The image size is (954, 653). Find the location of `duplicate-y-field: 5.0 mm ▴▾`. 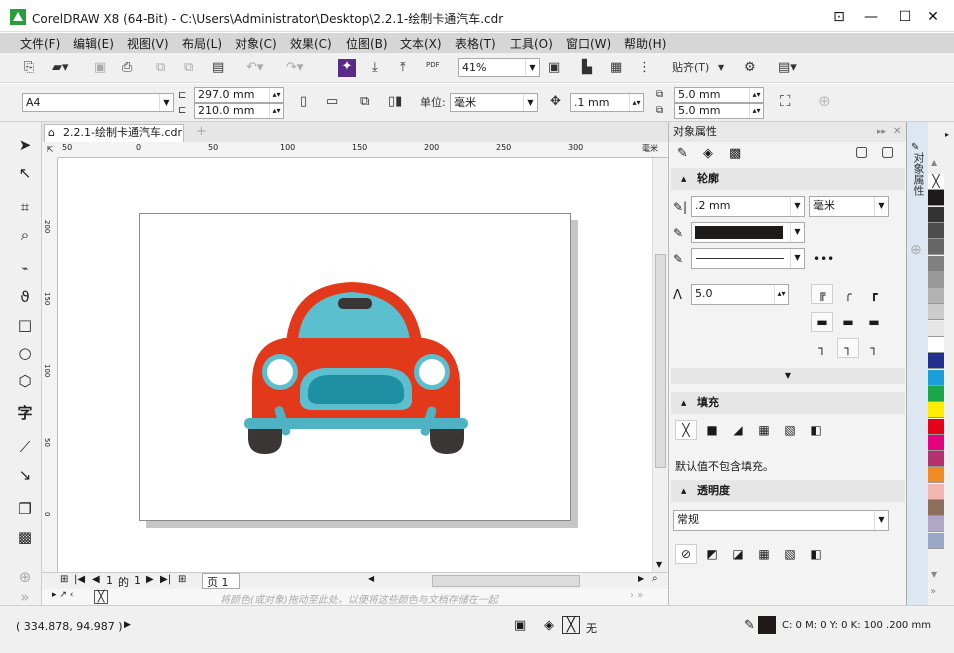

duplicate-y-field: 5.0 mm ▴▾ is located at coordinates (719, 111).